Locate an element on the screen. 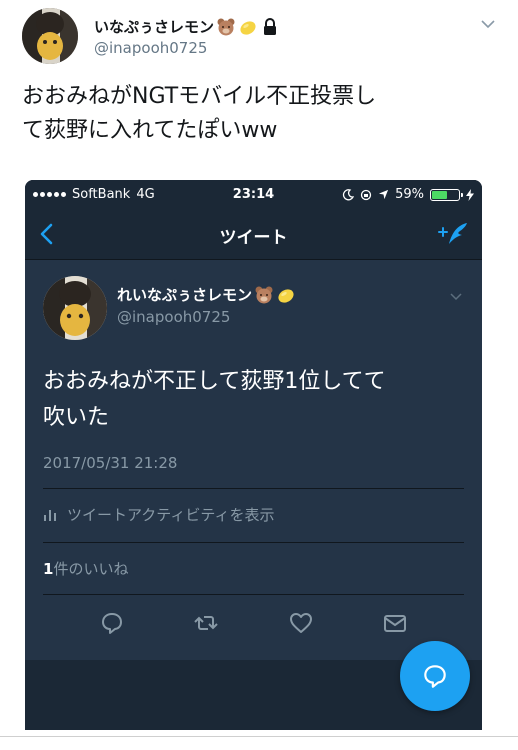 The width and height of the screenshot is (518, 750). nav-bar: ツイート is located at coordinates (253, 234).